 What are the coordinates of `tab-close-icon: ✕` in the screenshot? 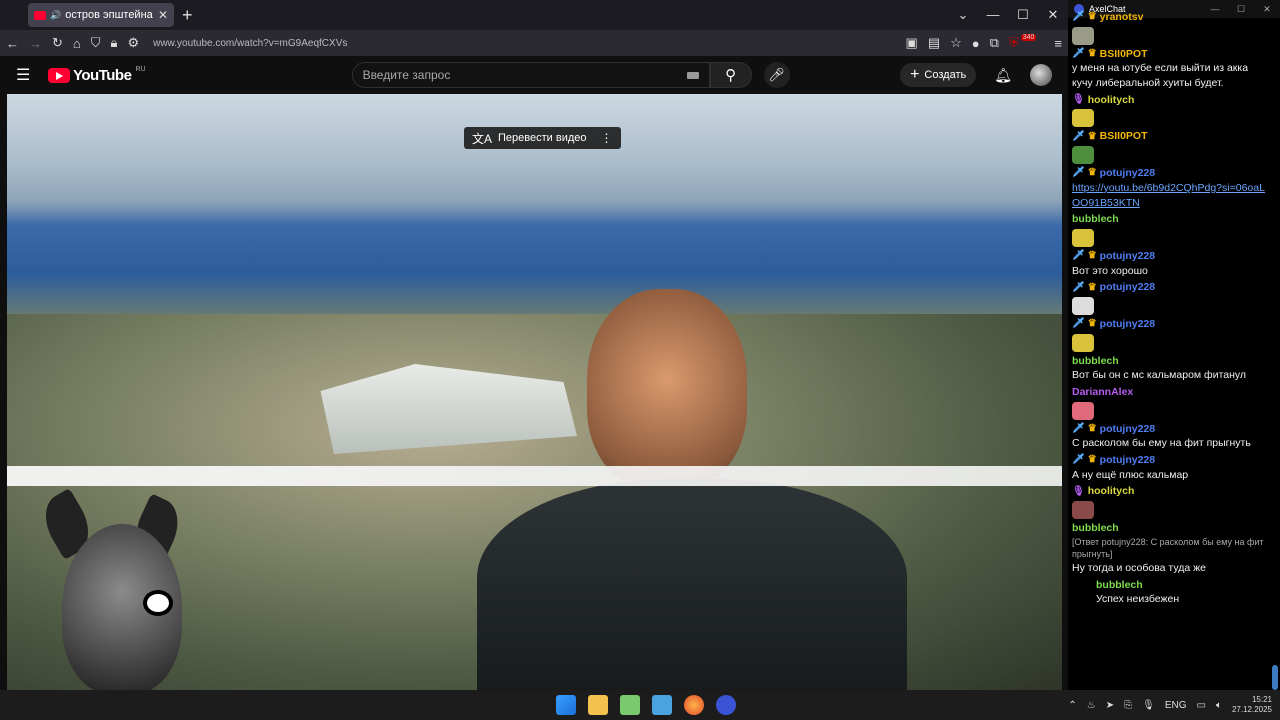 It's located at (163, 15).